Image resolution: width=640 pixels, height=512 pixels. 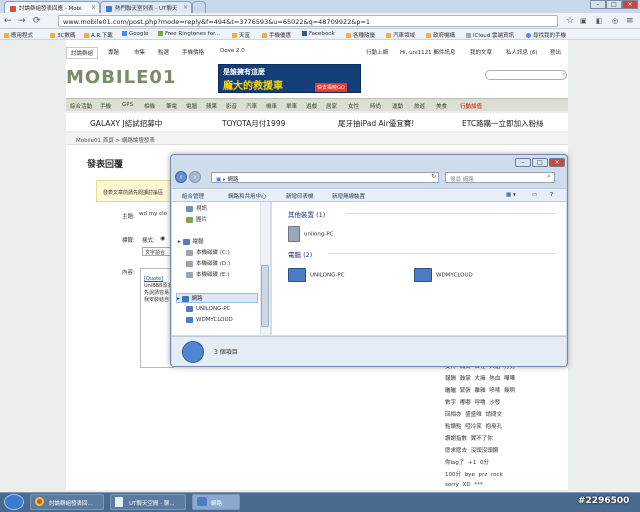 What do you see at coordinates (156, 215) in the screenshot?
I see `subject-input: wd my clo` at bounding box center [156, 215].